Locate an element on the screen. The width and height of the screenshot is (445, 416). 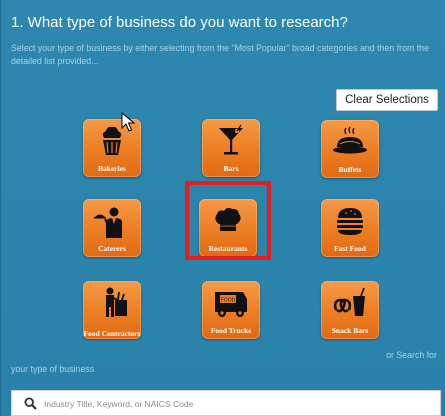
food-truck-icon: FOOD is located at coordinates (231, 304).